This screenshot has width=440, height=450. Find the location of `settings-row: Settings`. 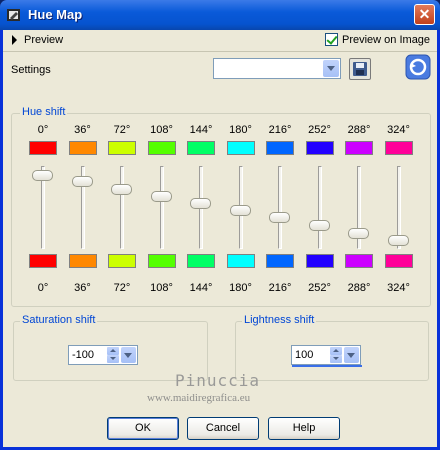

settings-row: Settings is located at coordinates (220, 70).